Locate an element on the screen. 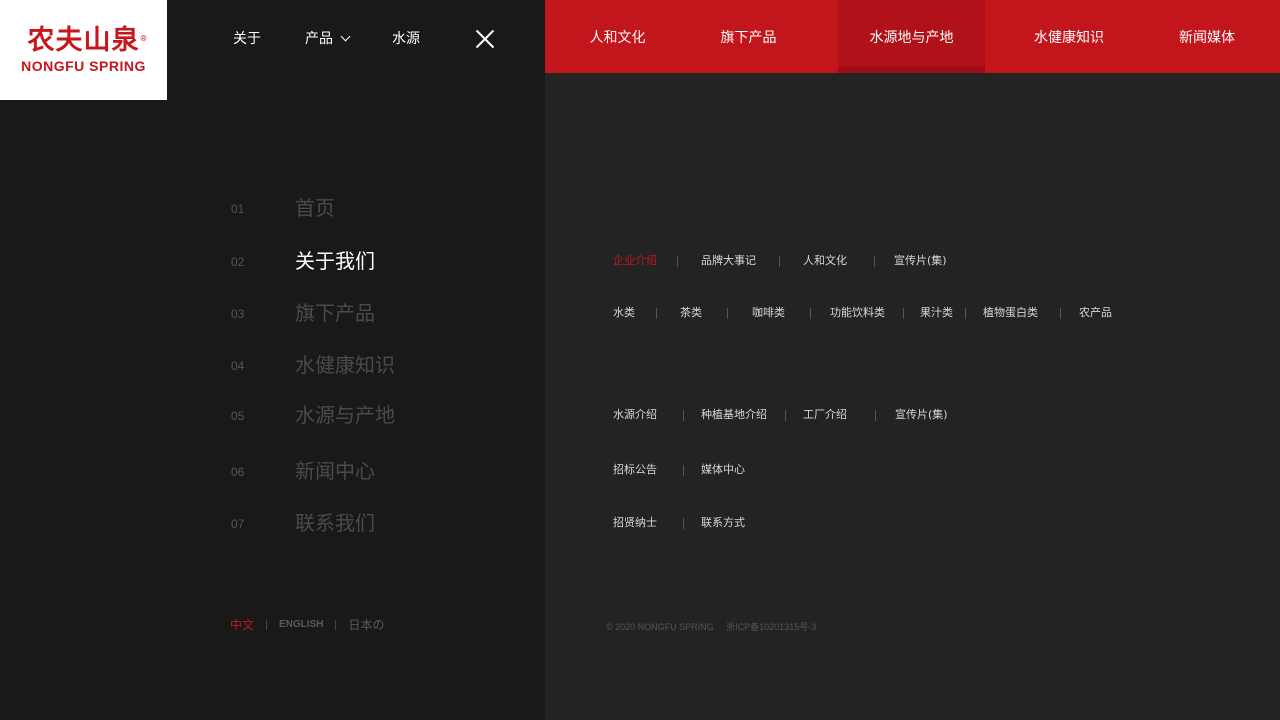 This screenshot has height=720, width=1280. submenu-item: 茶类 is located at coordinates (703, 313).